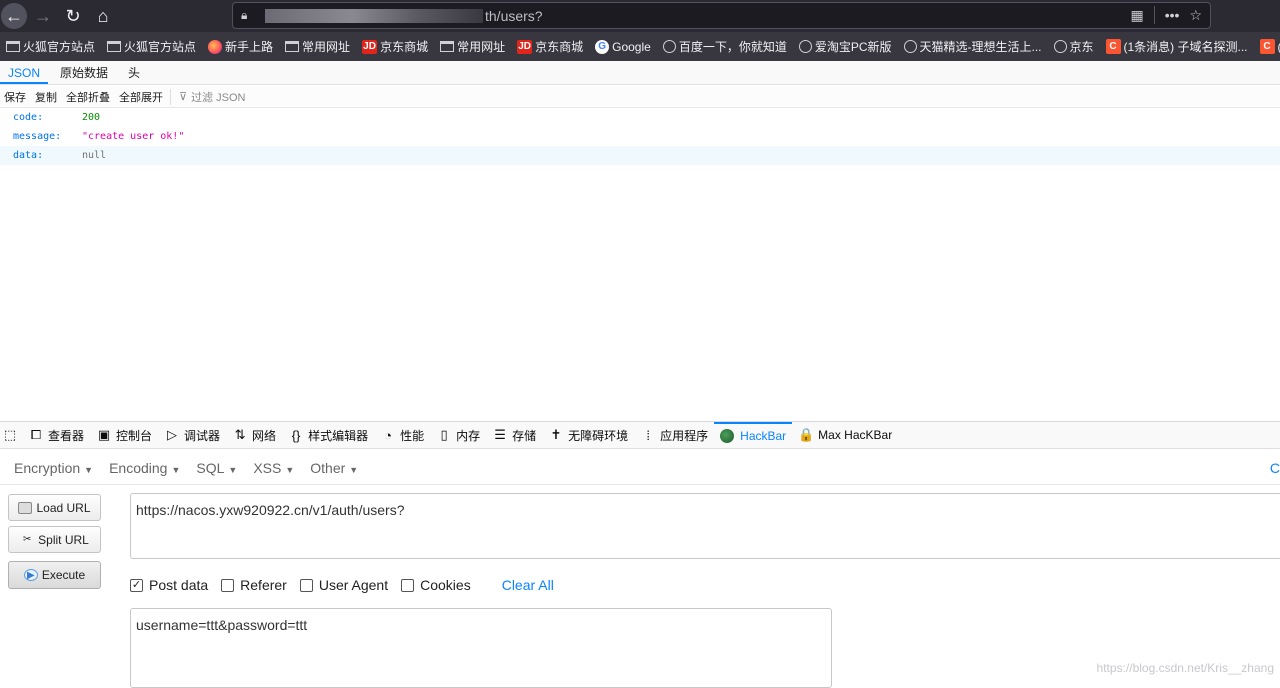  I want to click on globe-icon, so click(1060, 46).